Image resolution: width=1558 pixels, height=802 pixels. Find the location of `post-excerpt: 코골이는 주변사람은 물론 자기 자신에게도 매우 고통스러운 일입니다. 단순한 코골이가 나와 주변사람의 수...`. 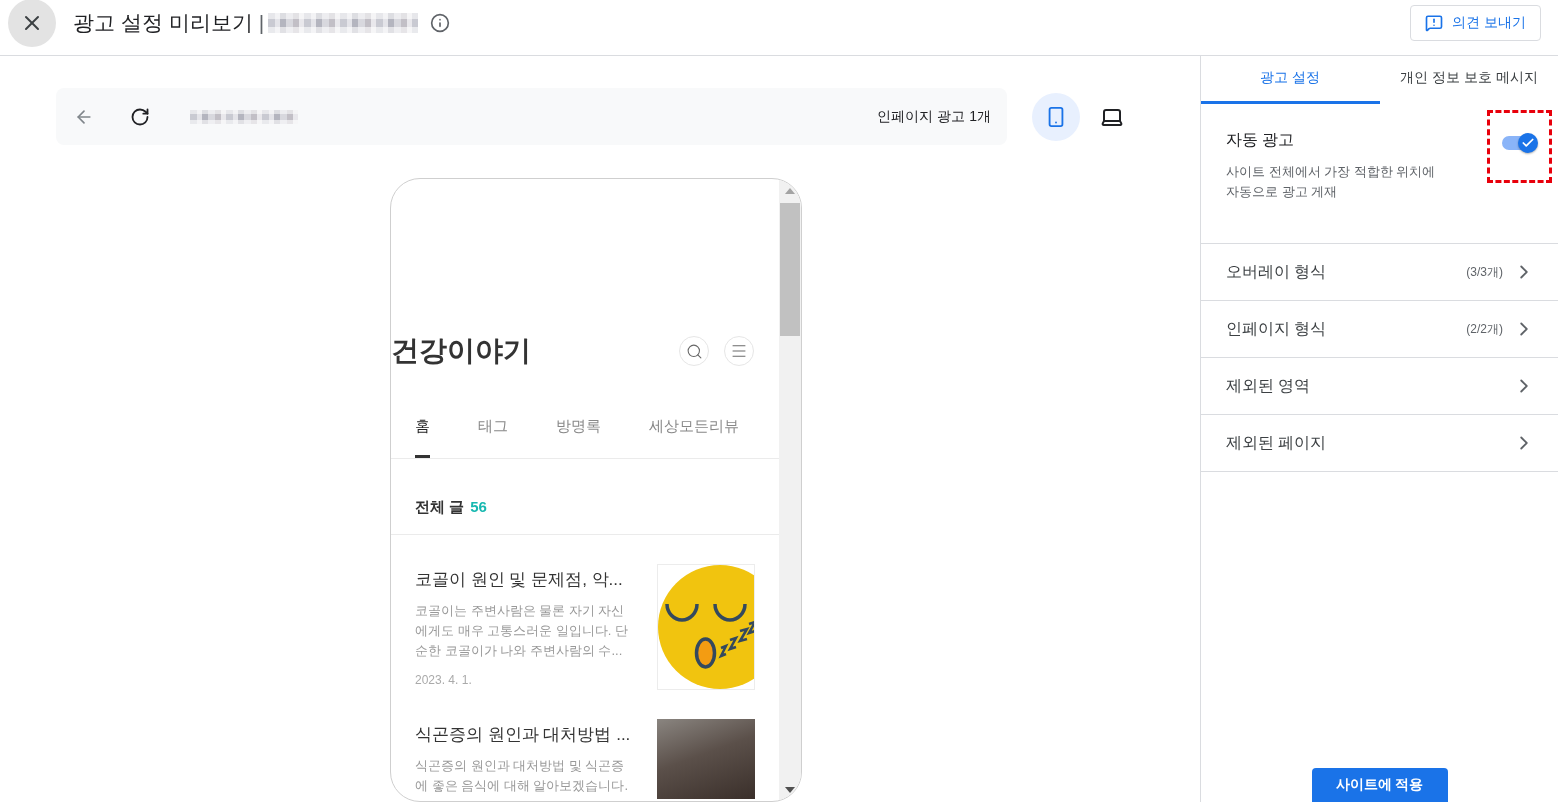

post-excerpt: 코골이는 주변사람은 물론 자기 자신에게도 매우 고통스러운 일입니다. 단순한 코골이가 나와 주변사람의 수... is located at coordinates (522, 631).